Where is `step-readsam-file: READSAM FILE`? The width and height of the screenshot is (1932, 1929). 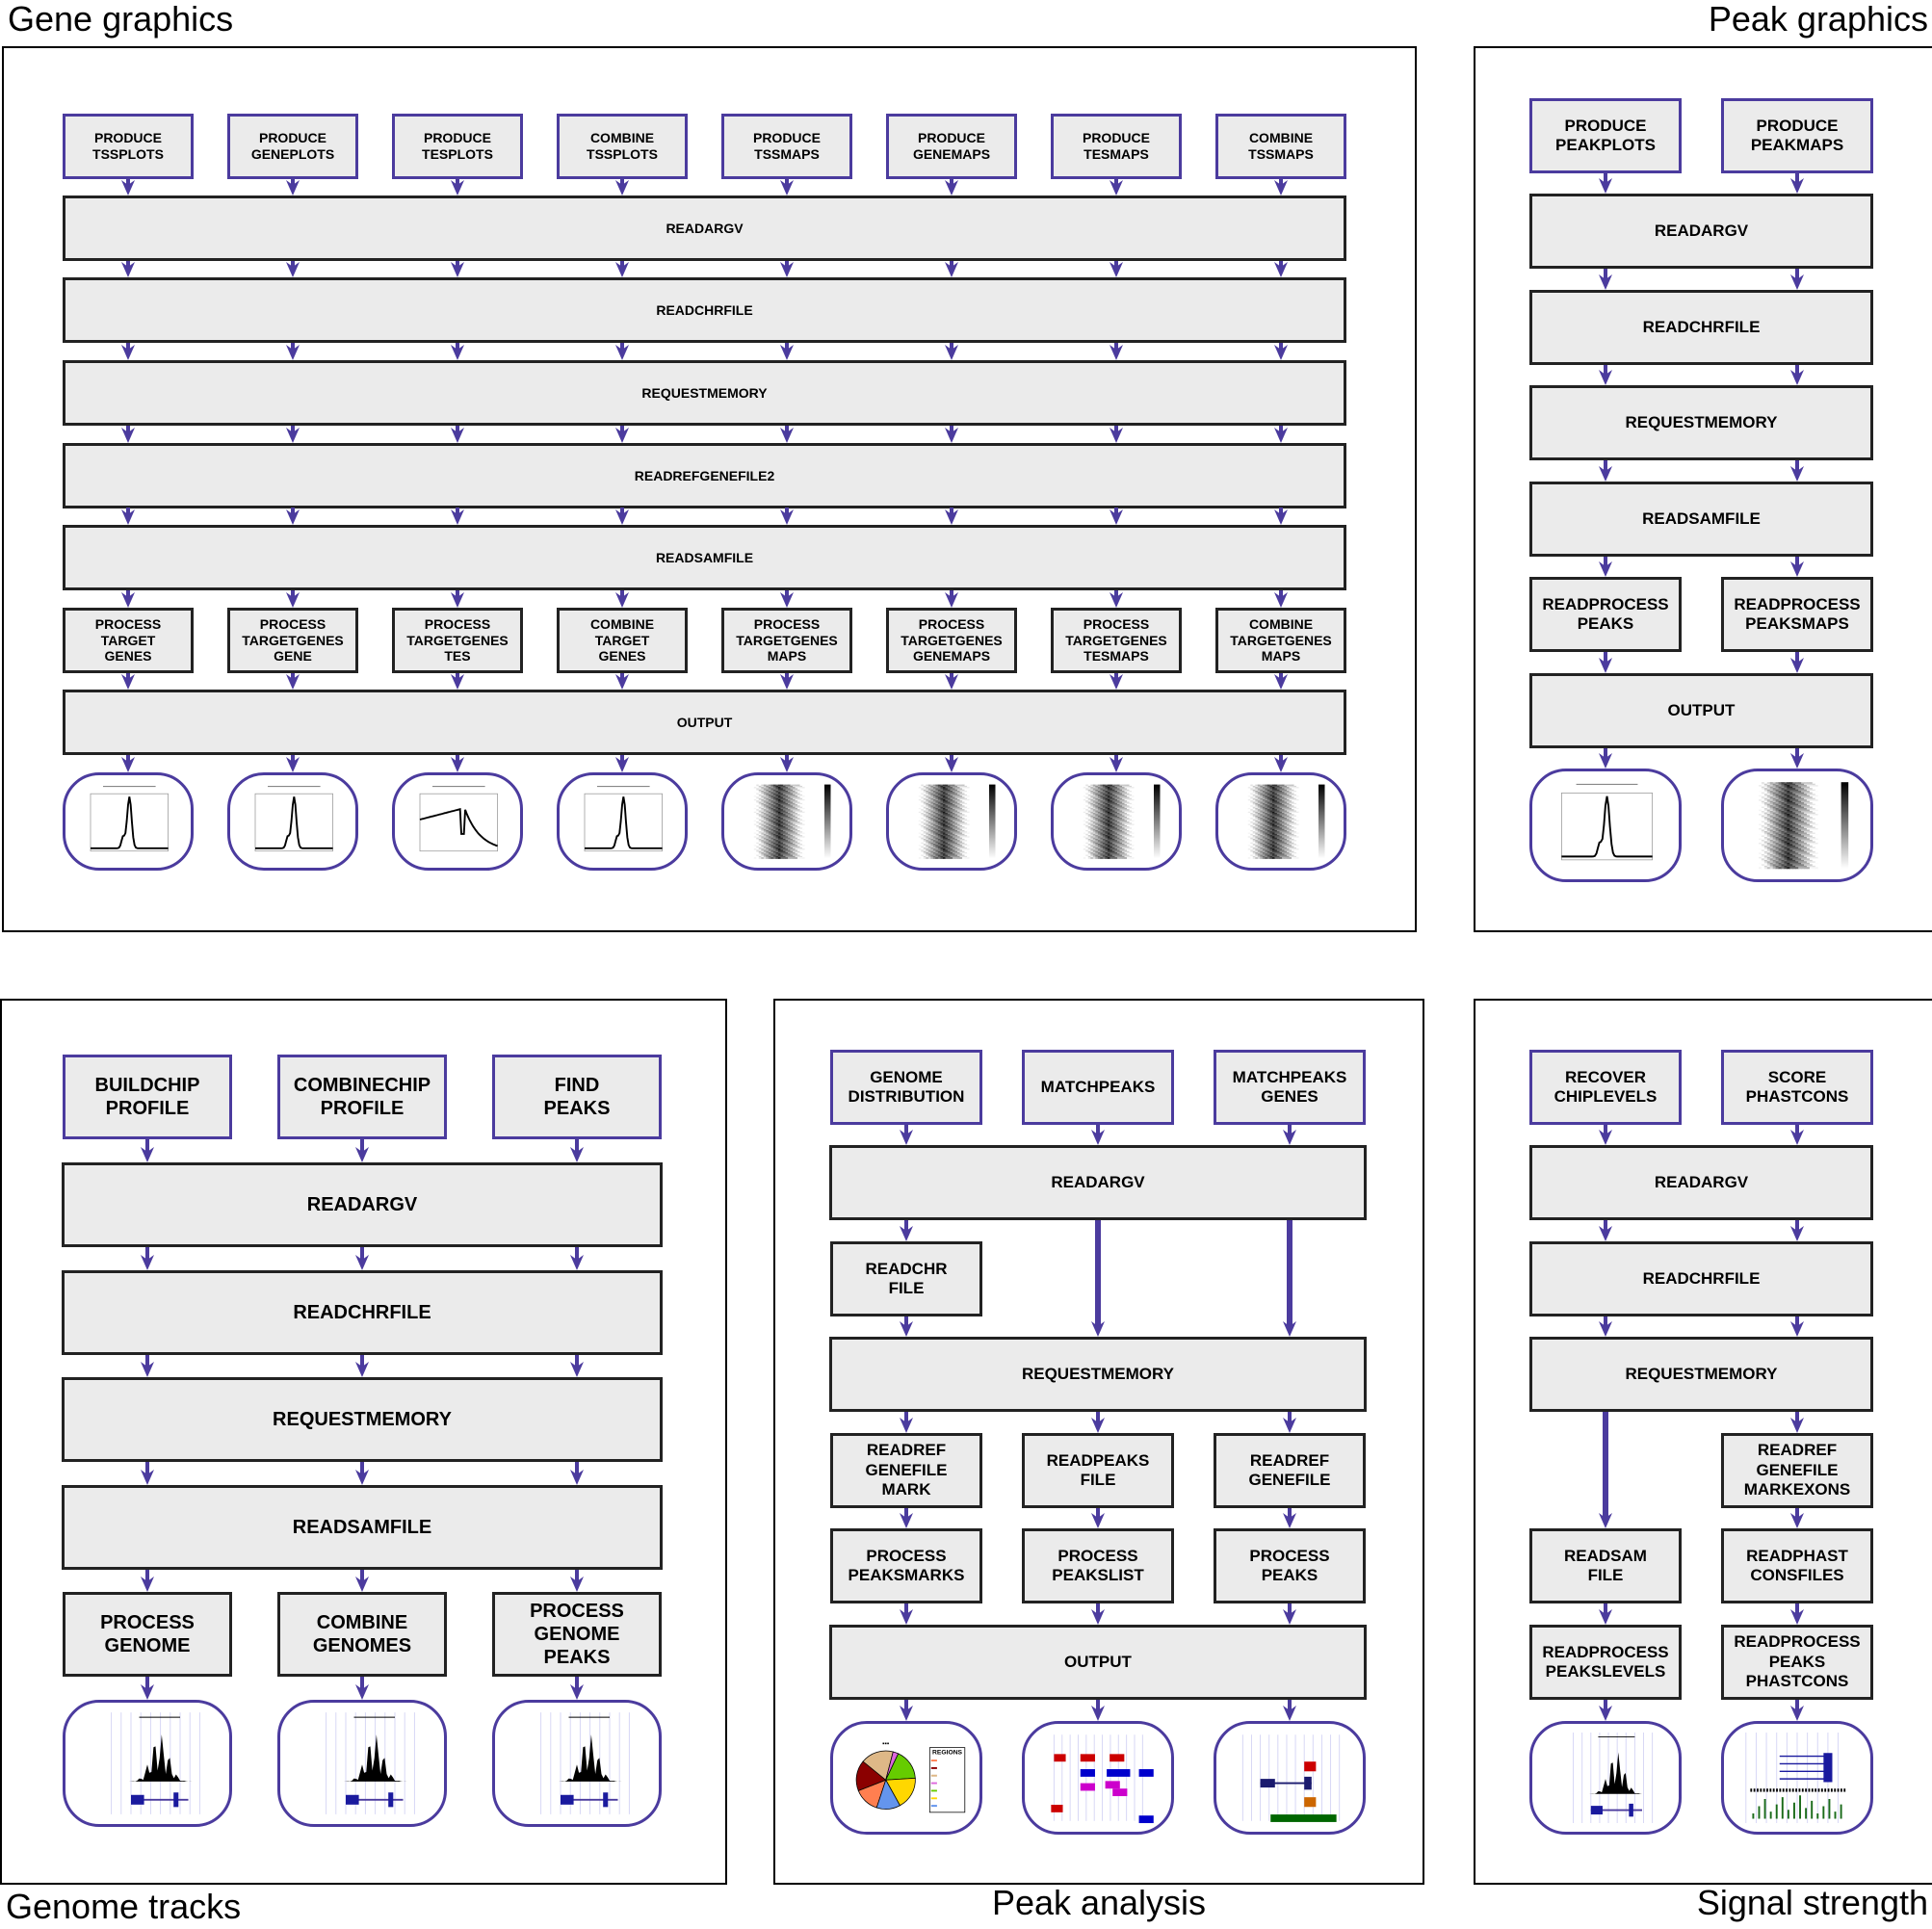
step-readsam-file: READSAM FILE is located at coordinates (1605, 1565).